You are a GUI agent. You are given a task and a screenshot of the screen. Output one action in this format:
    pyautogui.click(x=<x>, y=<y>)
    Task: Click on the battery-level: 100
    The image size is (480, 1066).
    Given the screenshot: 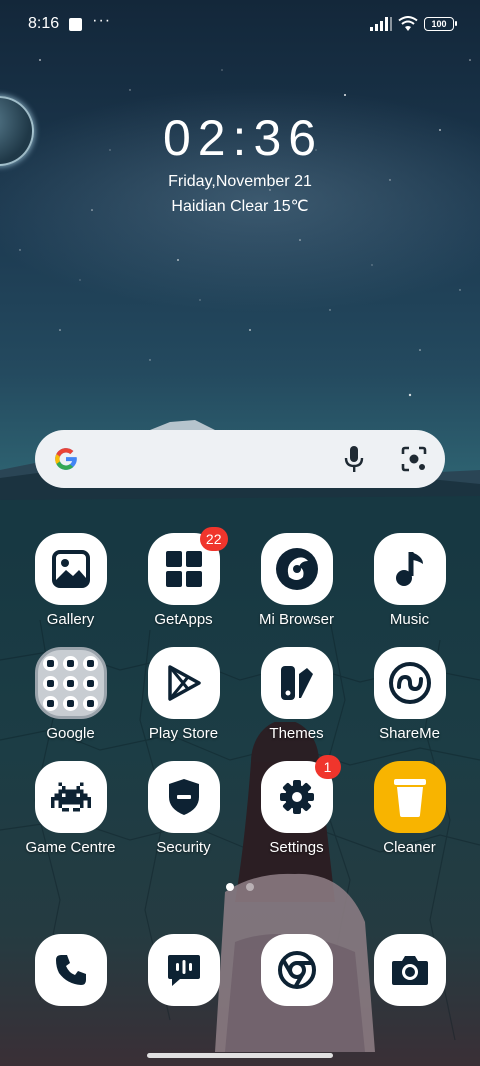 What is the action you would take?
    pyautogui.click(x=439, y=24)
    